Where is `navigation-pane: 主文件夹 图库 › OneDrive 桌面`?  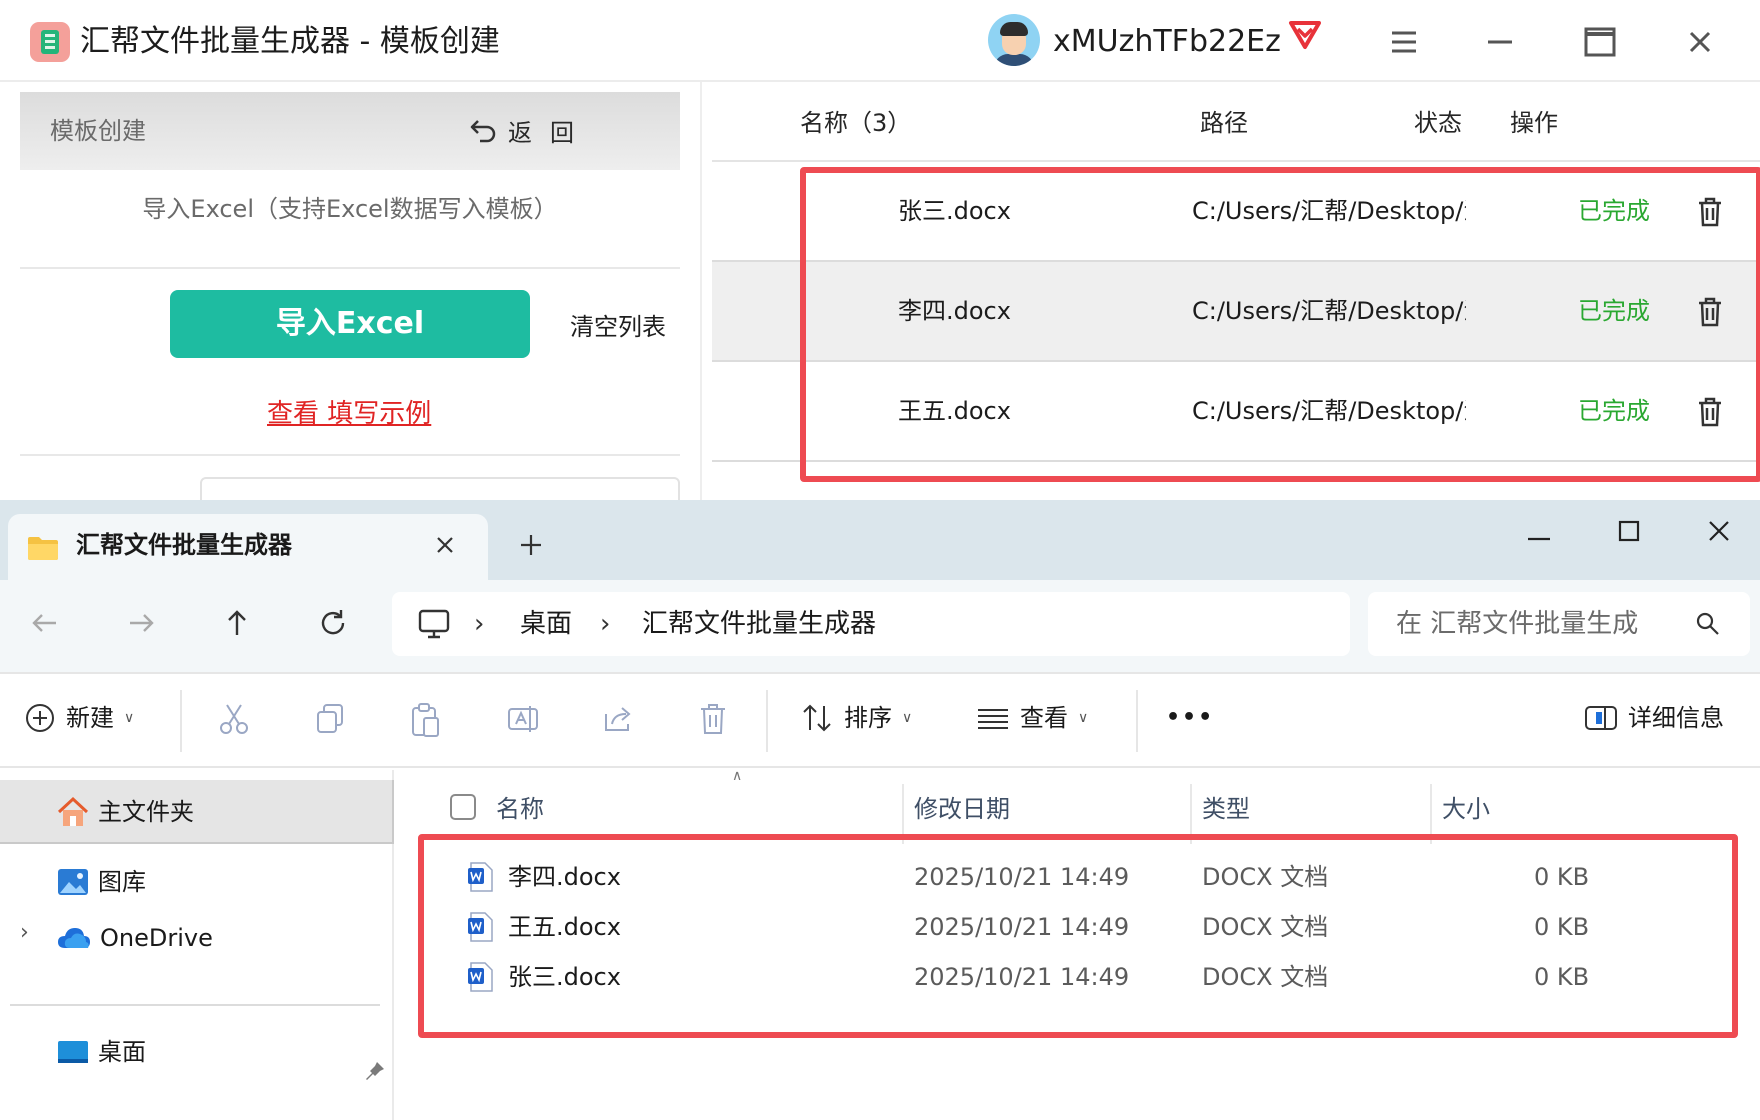
navigation-pane: 主文件夹 图库 › OneDrive 桌面 is located at coordinates (197, 945).